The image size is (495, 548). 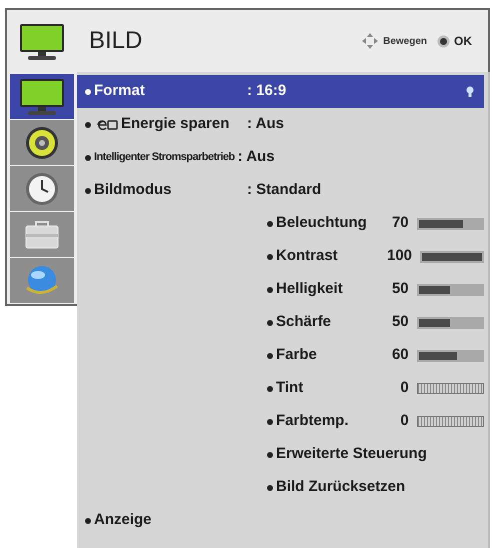 I want to click on menu-row: Beleuchtung 70, so click(x=280, y=223).